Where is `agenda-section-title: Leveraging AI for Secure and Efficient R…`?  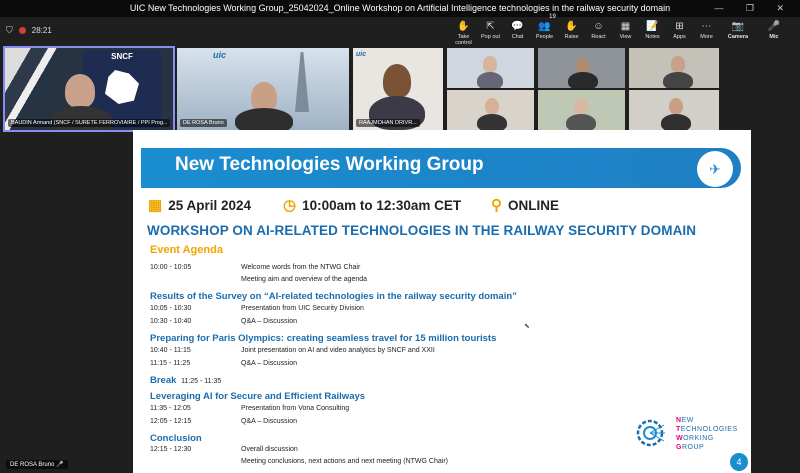 agenda-section-title: Leveraging AI for Secure and Efficient R… is located at coordinates (258, 396).